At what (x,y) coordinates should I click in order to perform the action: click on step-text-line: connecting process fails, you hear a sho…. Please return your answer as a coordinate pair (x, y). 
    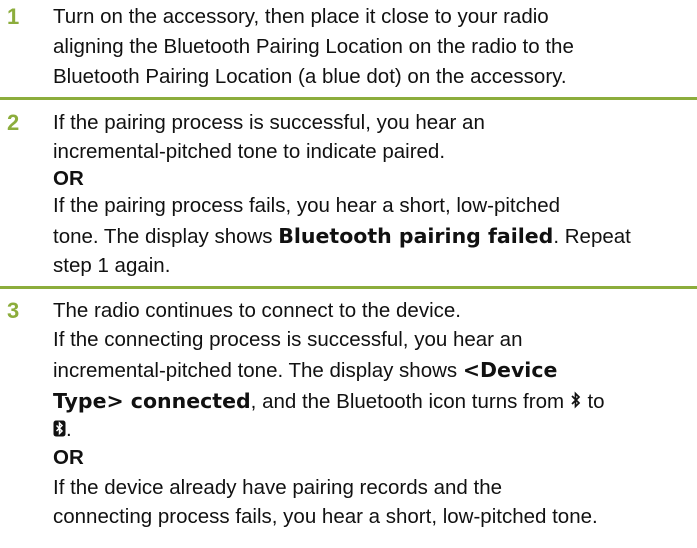
    Looking at the image, I should click on (325, 516).